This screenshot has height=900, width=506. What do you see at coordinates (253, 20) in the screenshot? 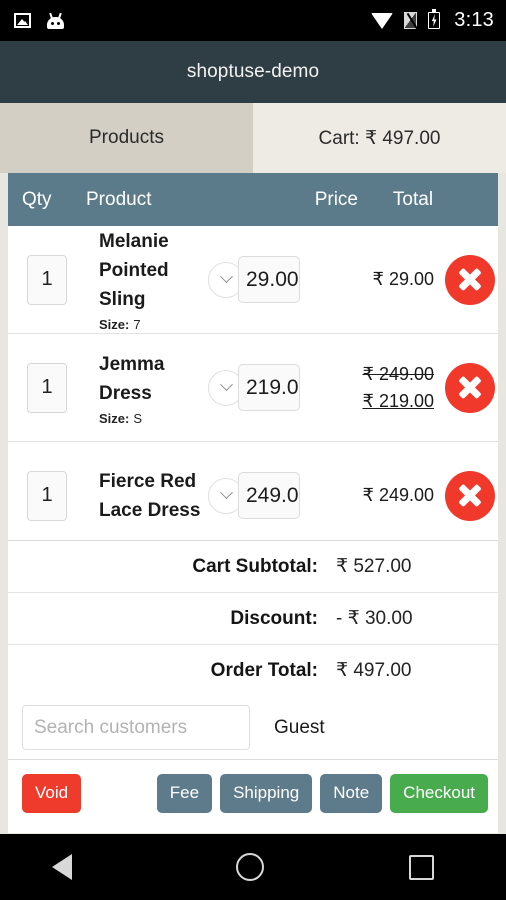
I see `status-bar: 3:13` at bounding box center [253, 20].